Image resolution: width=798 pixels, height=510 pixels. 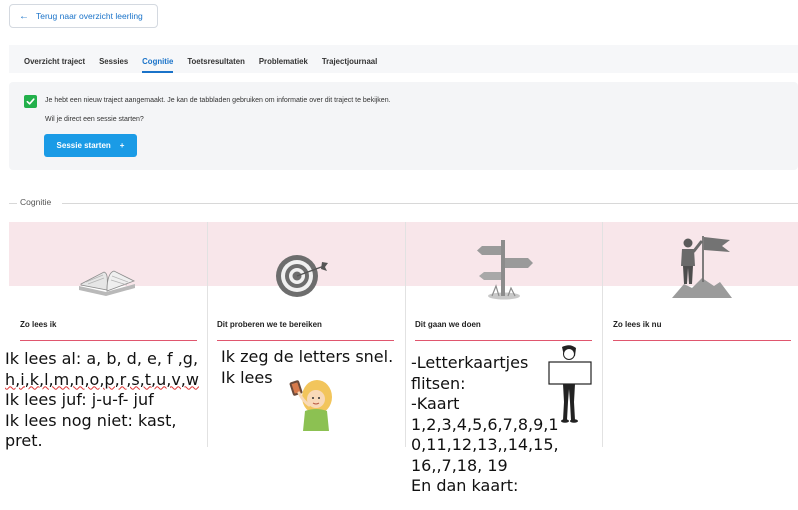 What do you see at coordinates (459, 465) in the screenshot?
I see `note-line: 16,,7,18, 19` at bounding box center [459, 465].